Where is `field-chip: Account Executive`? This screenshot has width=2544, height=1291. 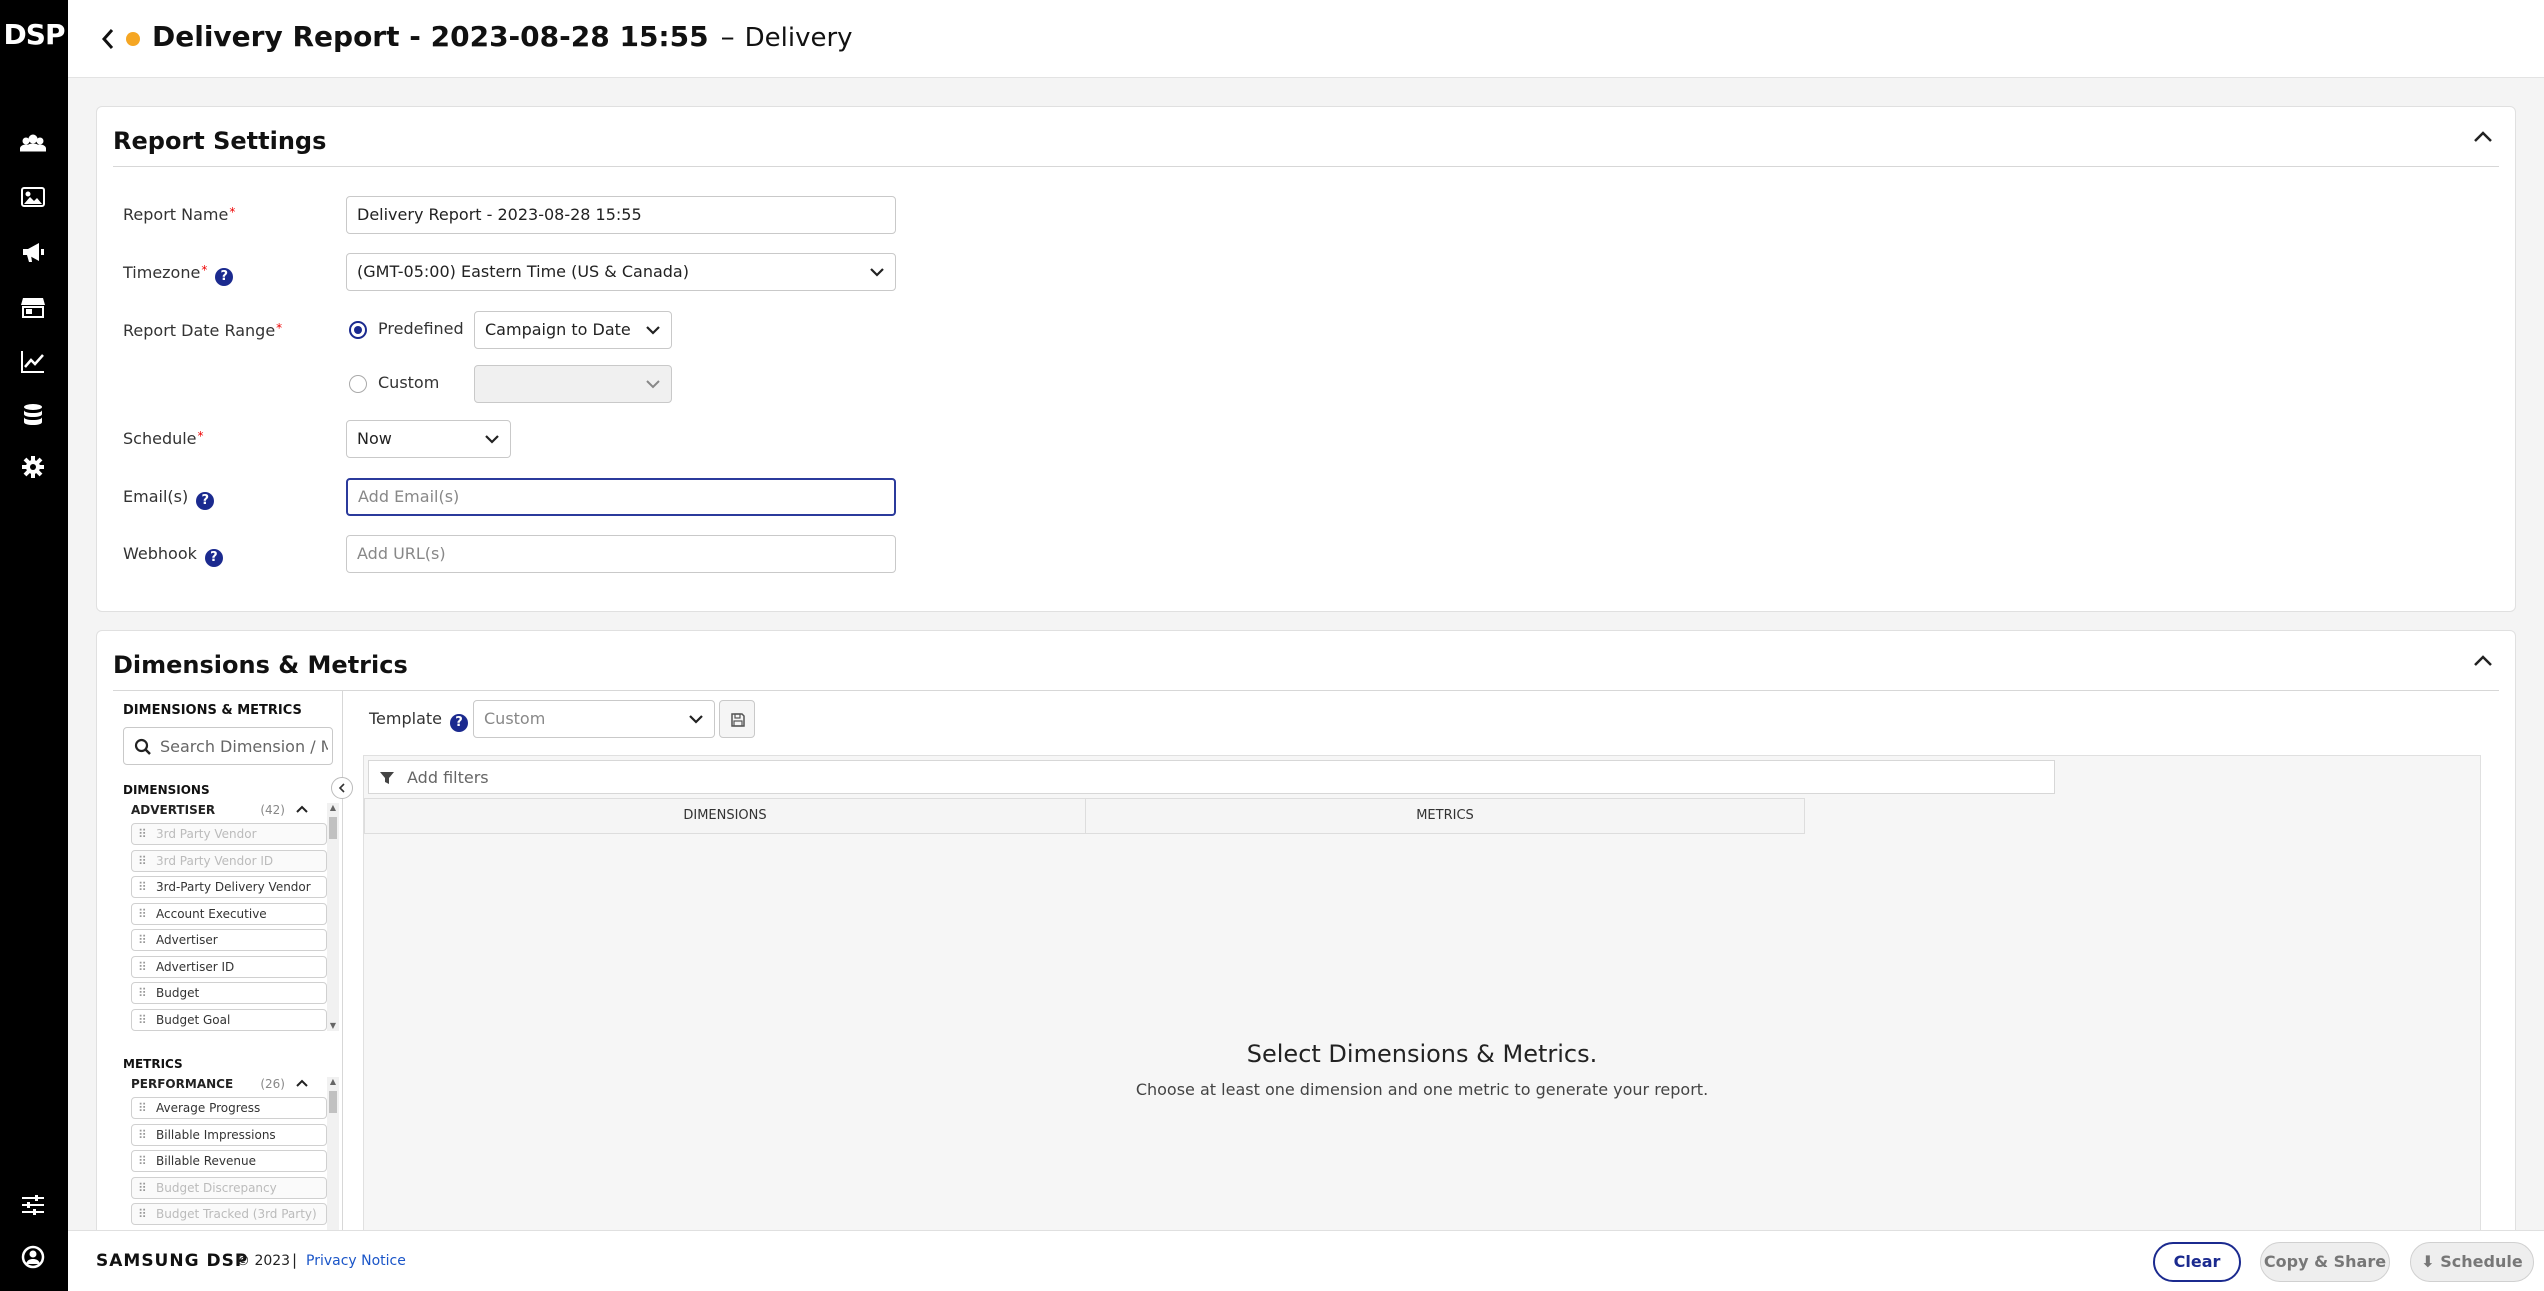 field-chip: Account Executive is located at coordinates (229, 913).